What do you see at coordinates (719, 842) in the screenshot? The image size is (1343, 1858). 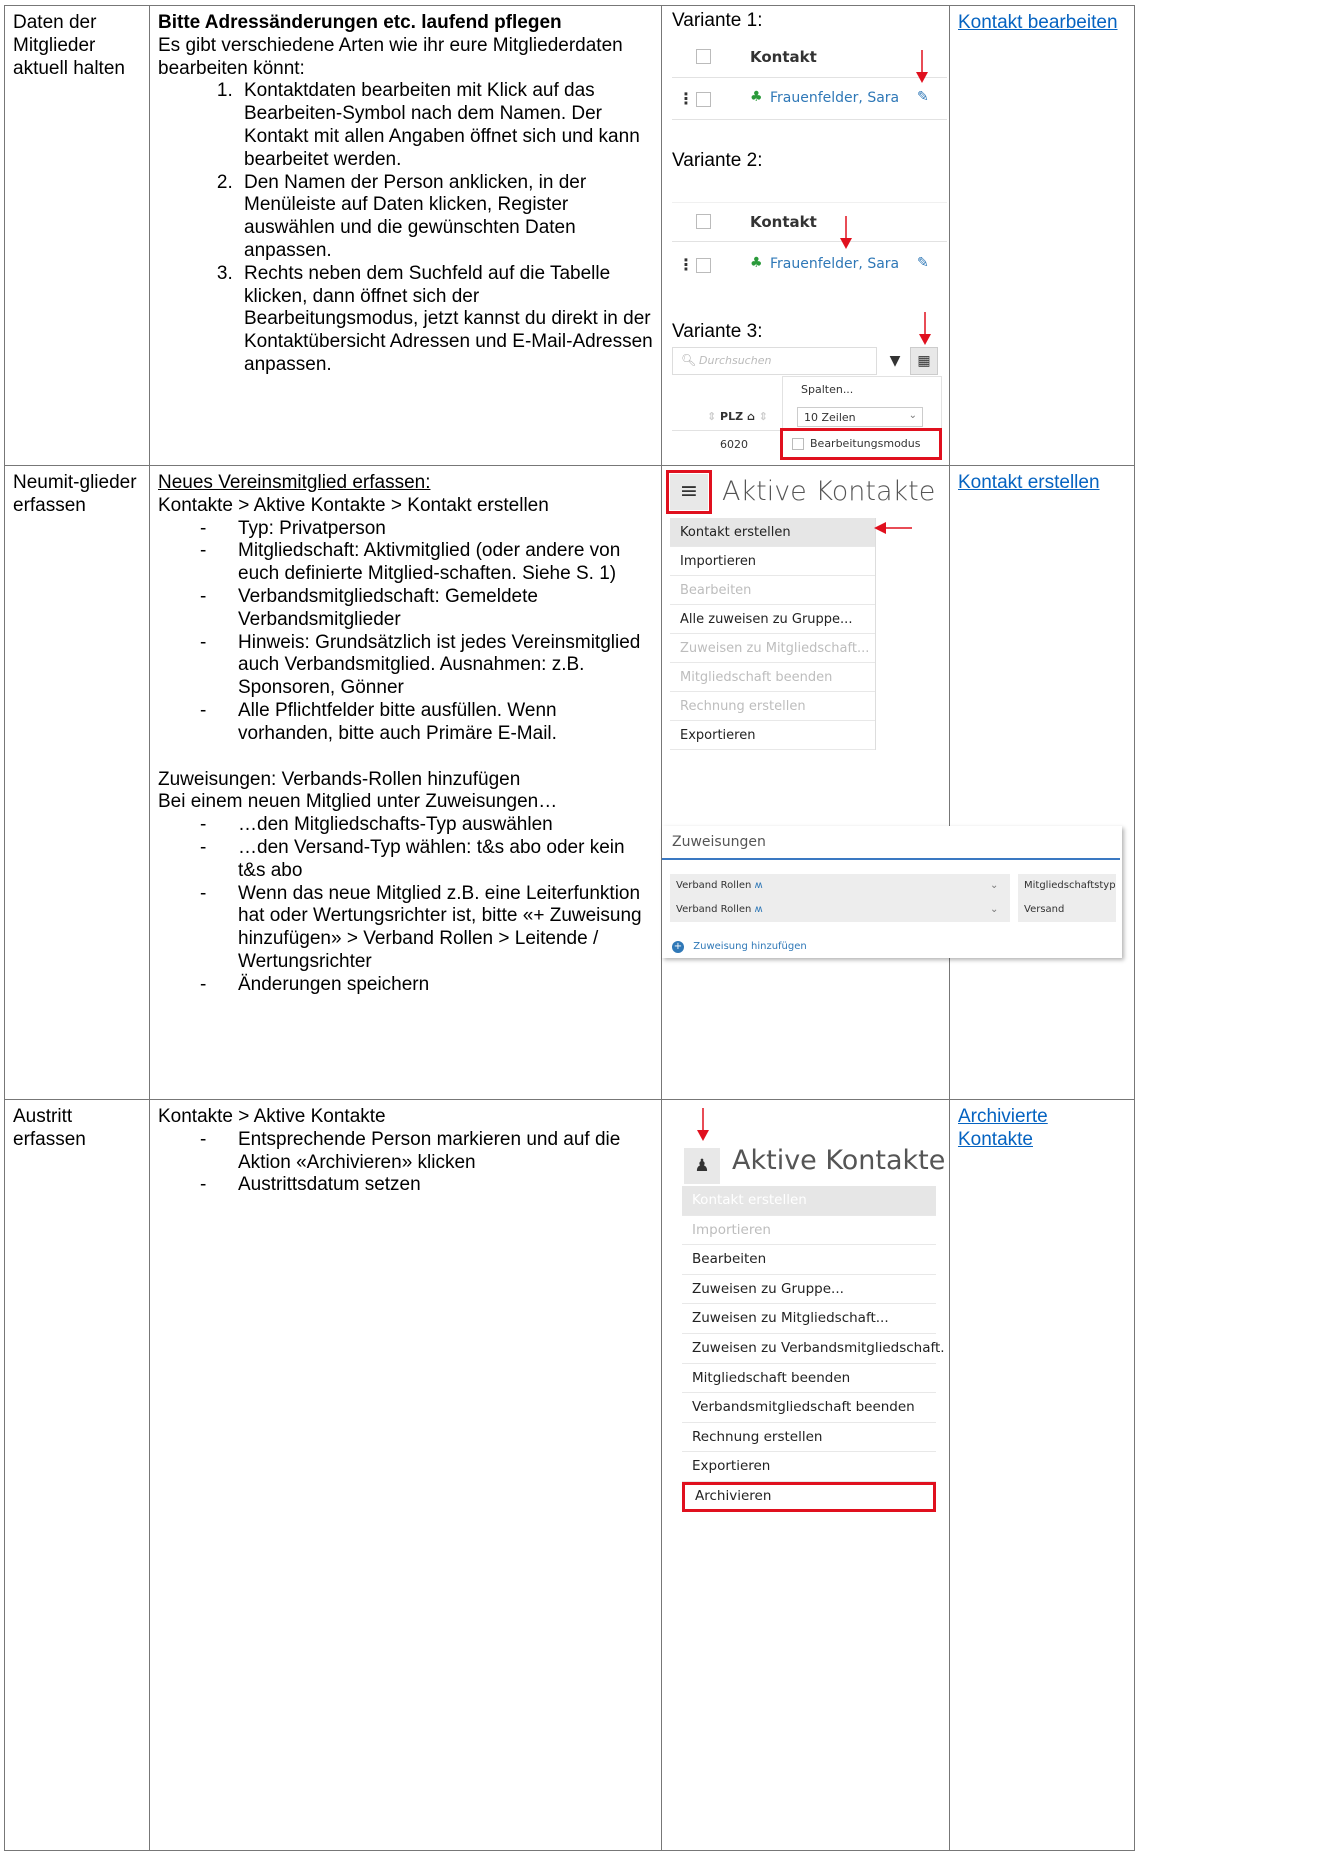 I see `zuweisungen-panel-title: Zuweisungen` at bounding box center [719, 842].